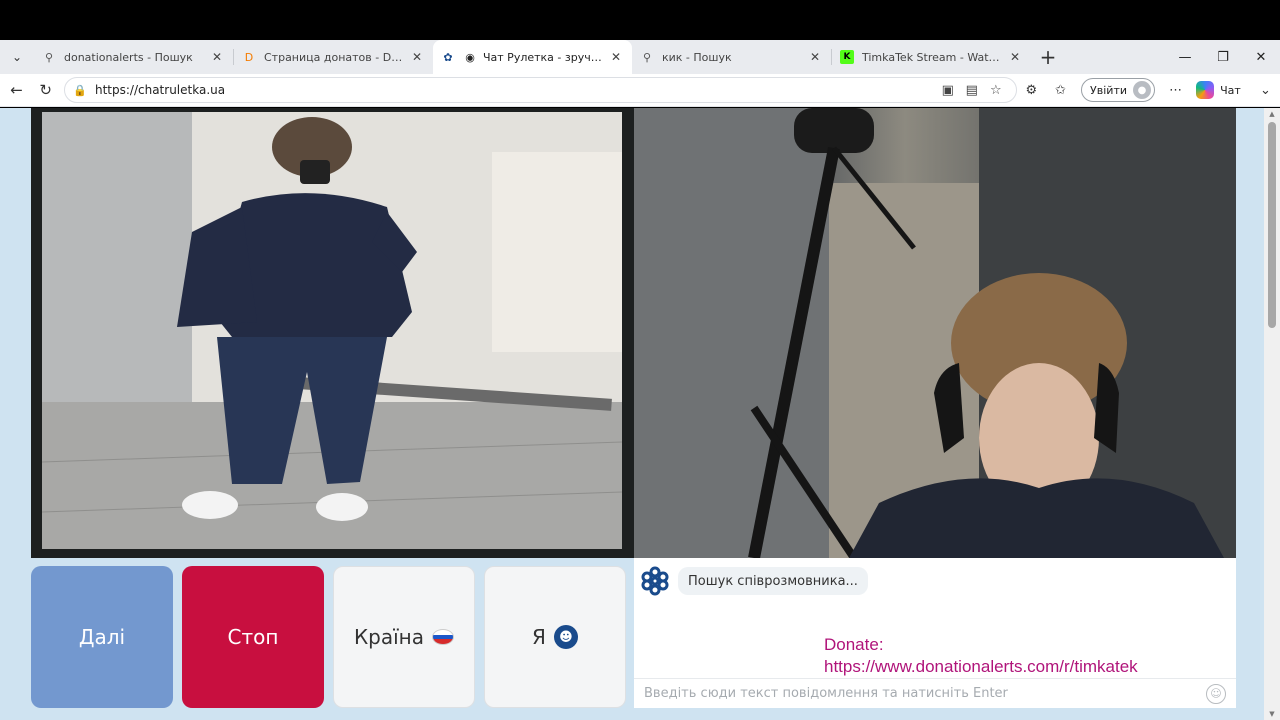 The height and width of the screenshot is (720, 1280). Describe the element at coordinates (1261, 57) in the screenshot. I see `window-close-icon: ✕` at that location.